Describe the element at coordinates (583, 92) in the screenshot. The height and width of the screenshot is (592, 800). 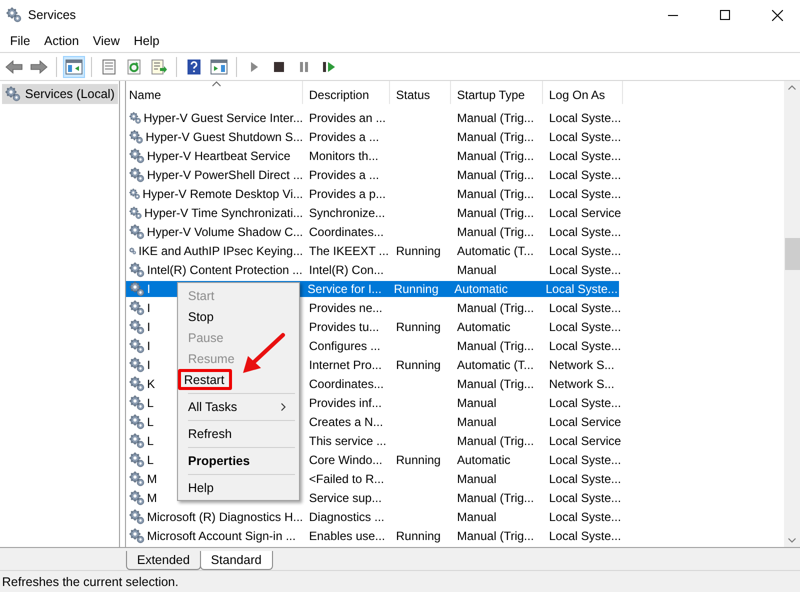
I see `column-header: Log On As` at that location.